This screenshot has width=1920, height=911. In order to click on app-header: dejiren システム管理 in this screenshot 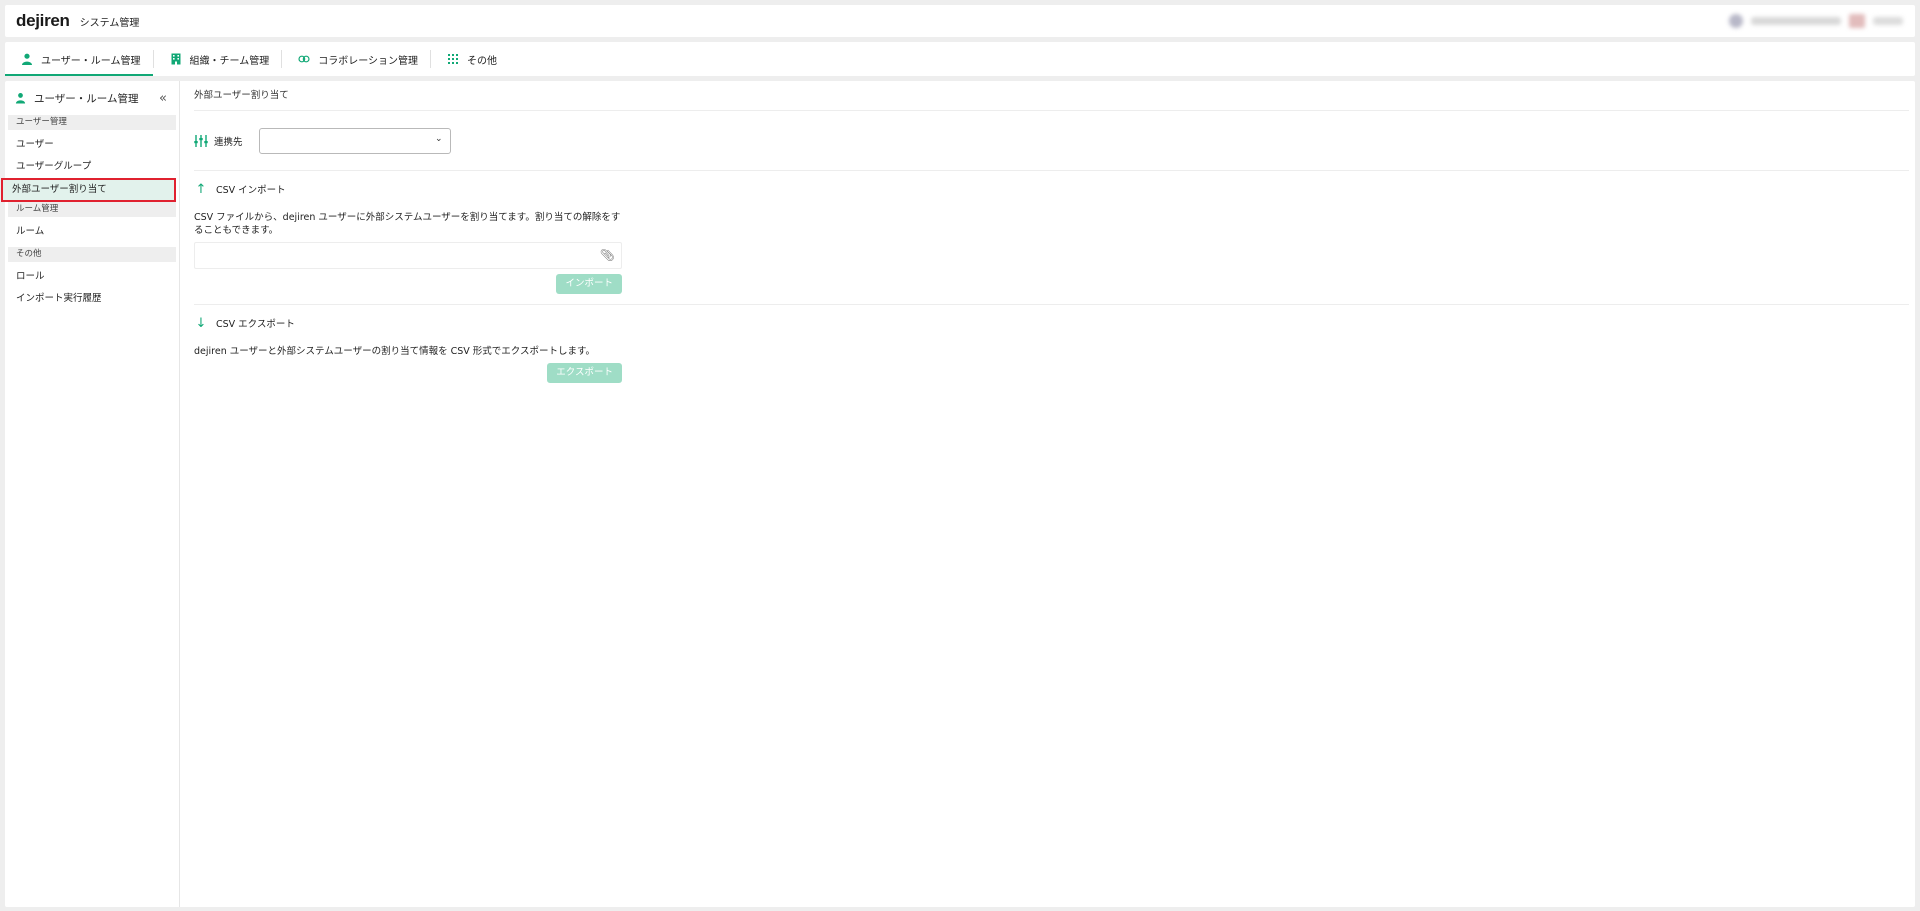, I will do `click(960, 21)`.